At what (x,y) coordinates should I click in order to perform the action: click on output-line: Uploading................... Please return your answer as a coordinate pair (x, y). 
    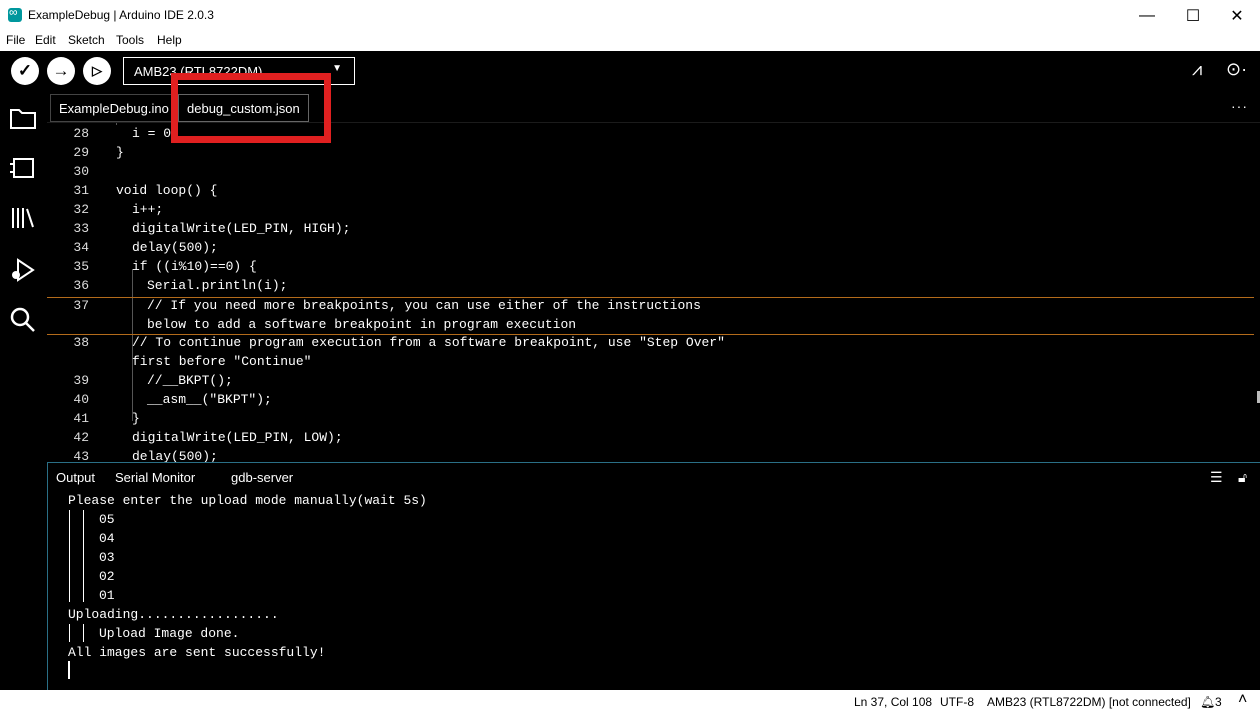
    Looking at the image, I should click on (173, 614).